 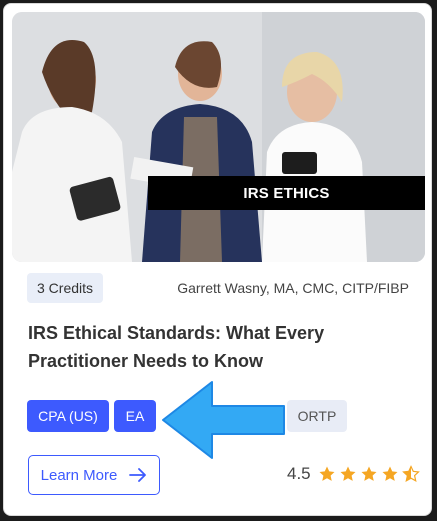 I want to click on course-rating: 4.5, so click(x=353, y=474).